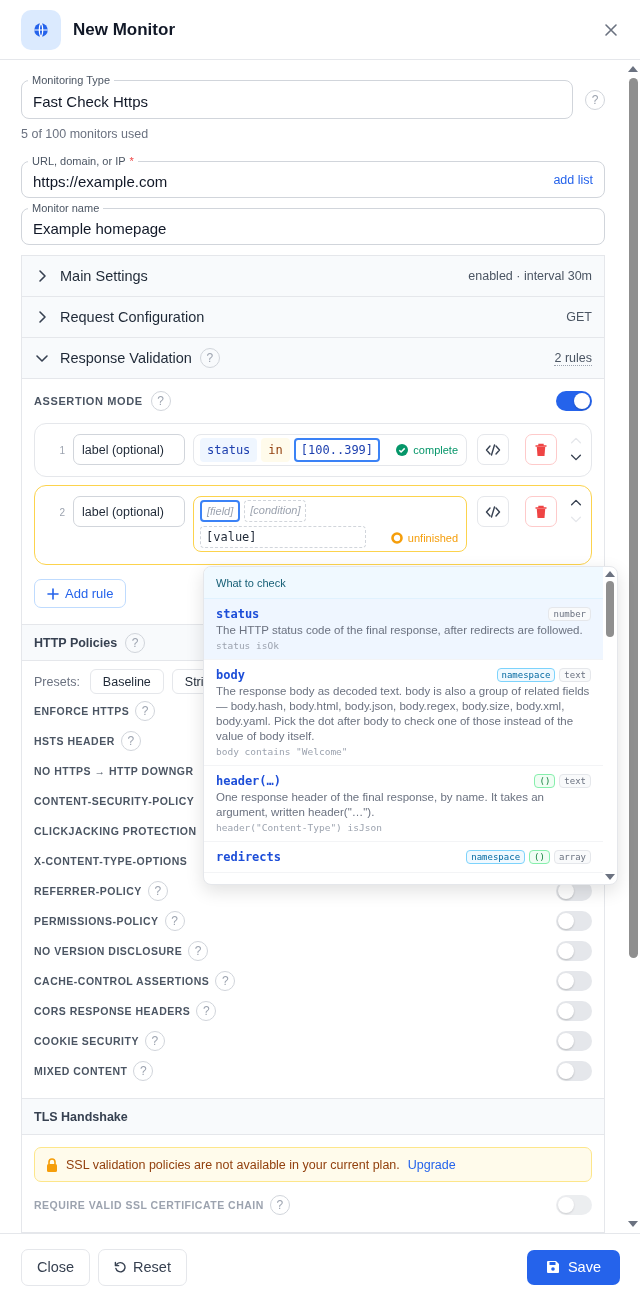 The width and height of the screenshot is (640, 1300). What do you see at coordinates (432, 538) in the screenshot?
I see `rule-status: unfinished` at bounding box center [432, 538].